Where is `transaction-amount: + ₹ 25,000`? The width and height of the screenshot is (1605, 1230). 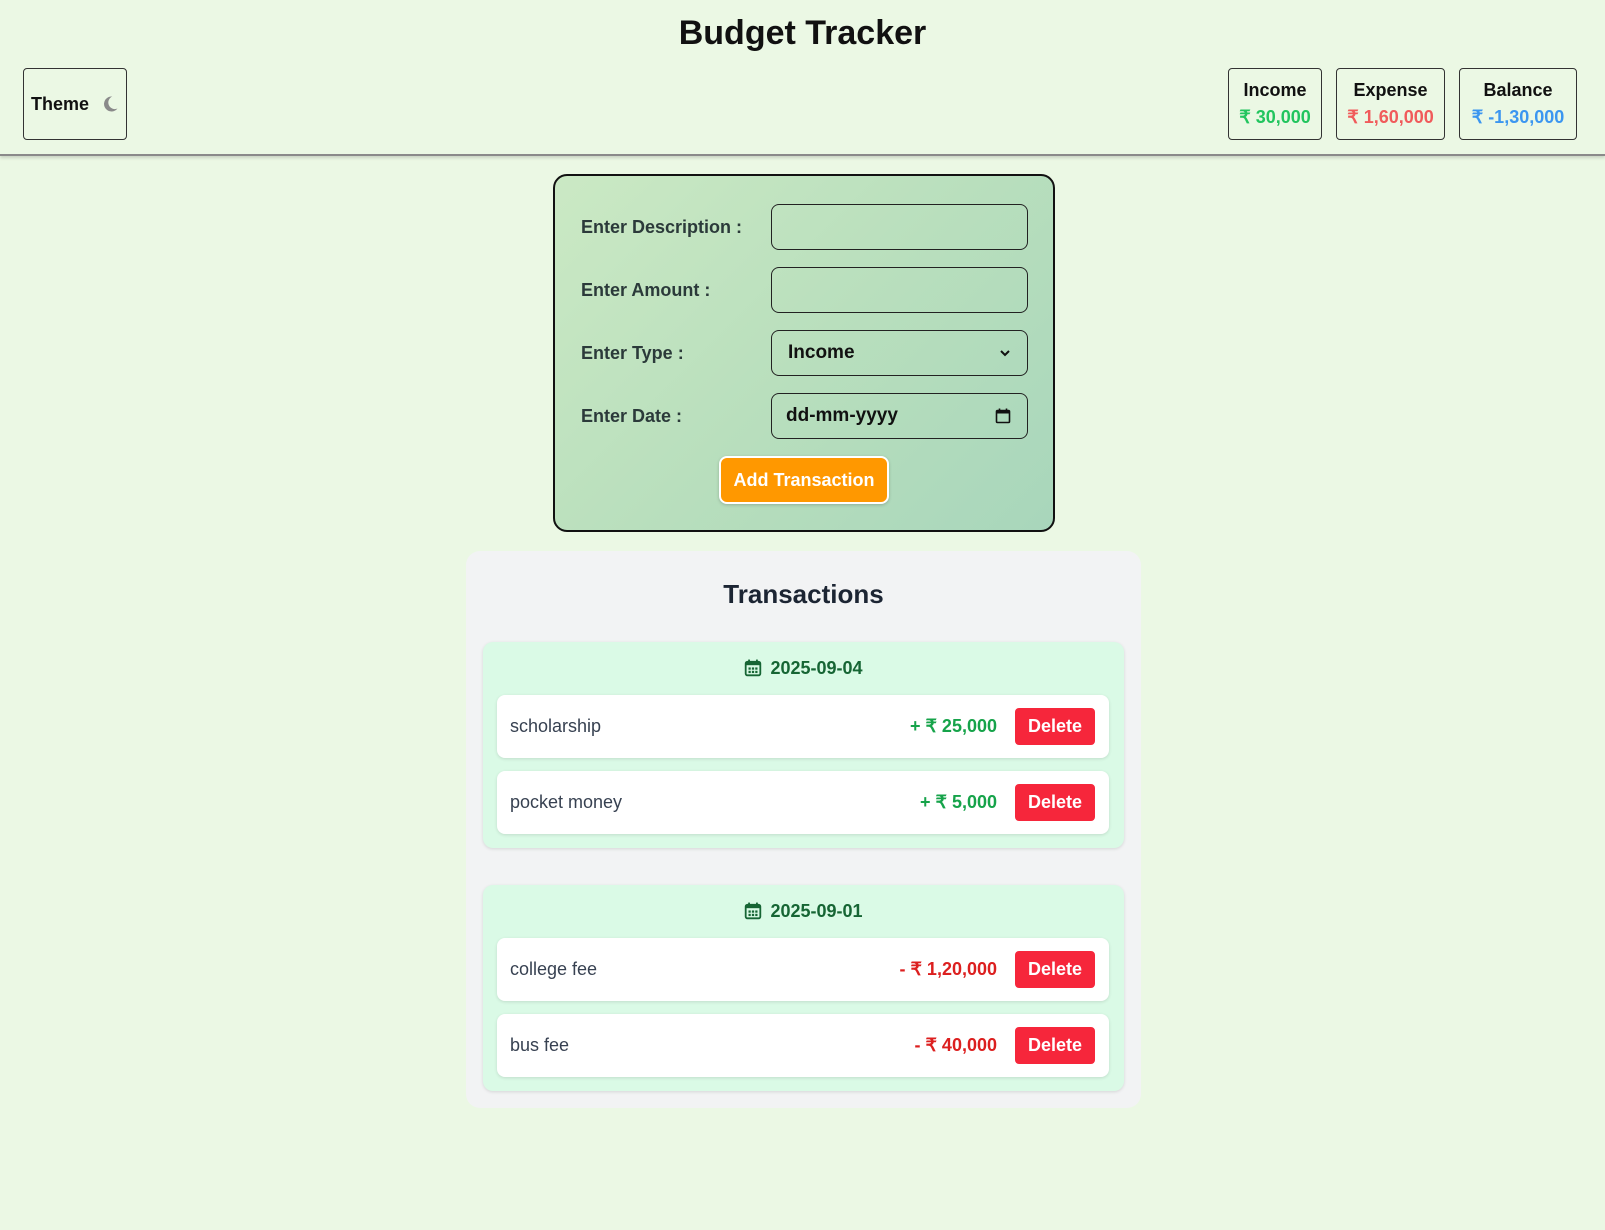 transaction-amount: + ₹ 25,000 is located at coordinates (953, 726).